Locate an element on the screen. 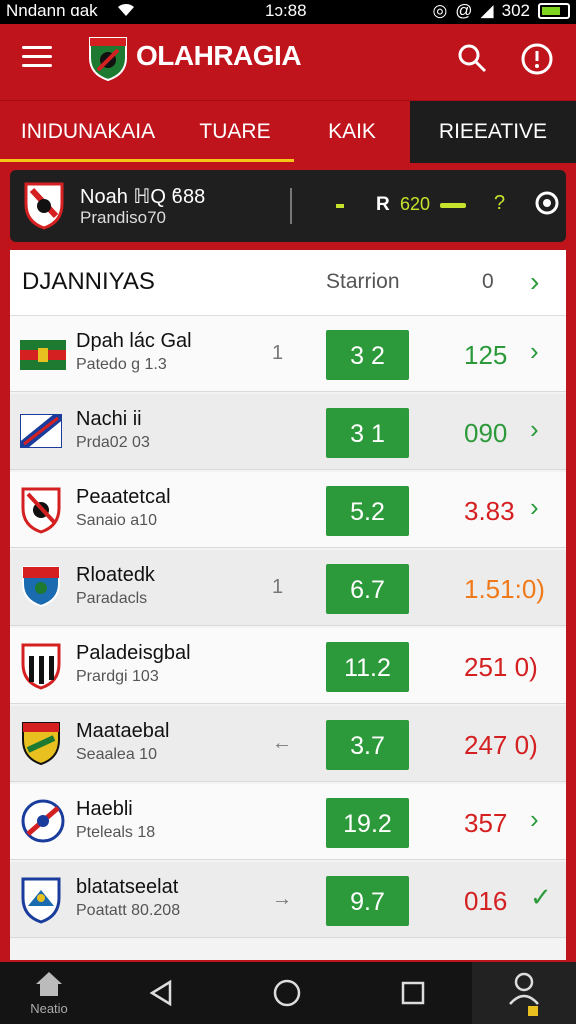 The width and height of the screenshot is (576, 1024). tab-4: RIEEATIVE is located at coordinates (493, 132).